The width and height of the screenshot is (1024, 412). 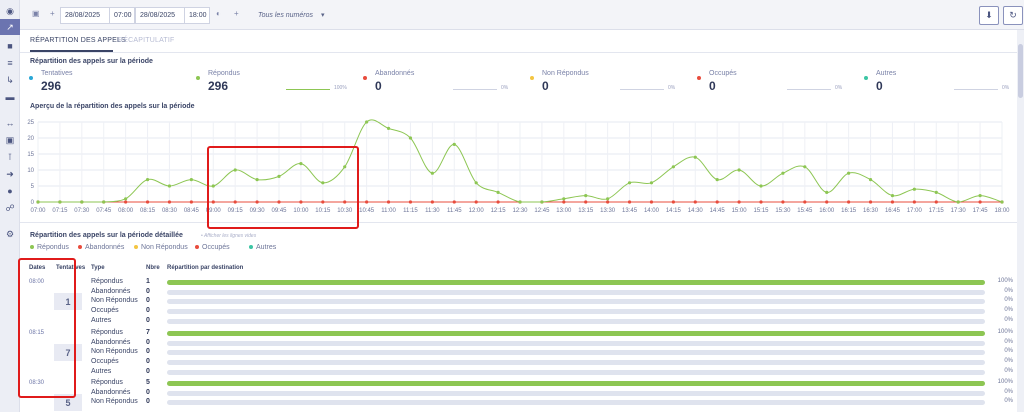 What do you see at coordinates (146, 40) in the screenshot?
I see `tab-recapitulatif: RÉCAPITULATIF` at bounding box center [146, 40].